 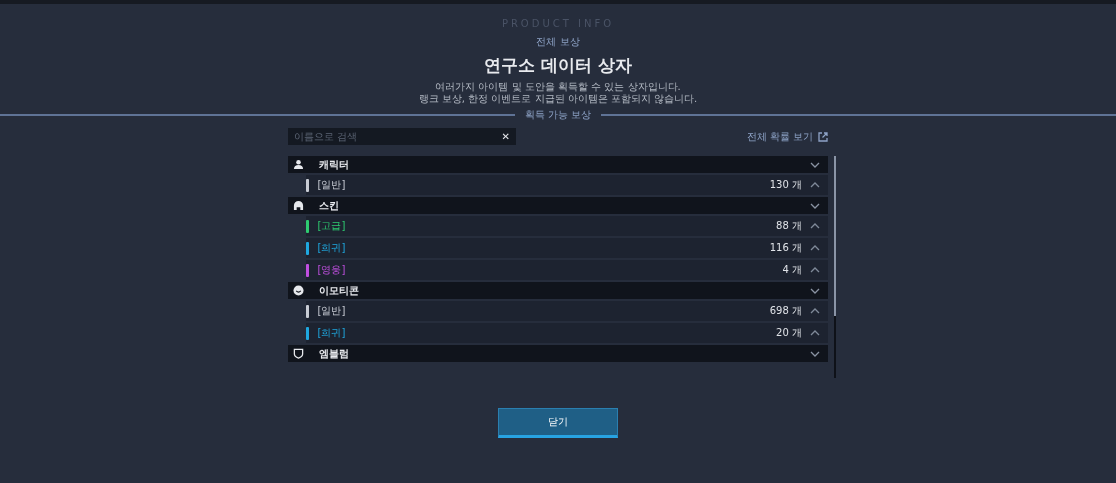 I want to click on smiley-icon, so click(x=298, y=290).